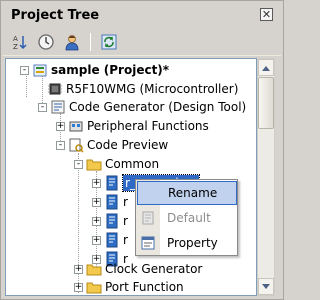  I want to click on user-icon, so click(72, 42).